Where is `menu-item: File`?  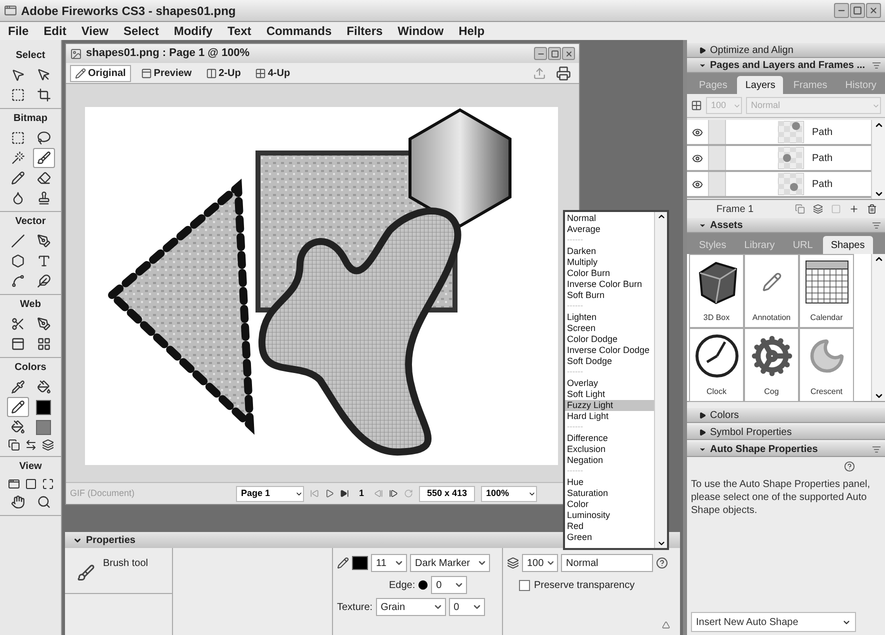 menu-item: File is located at coordinates (18, 31).